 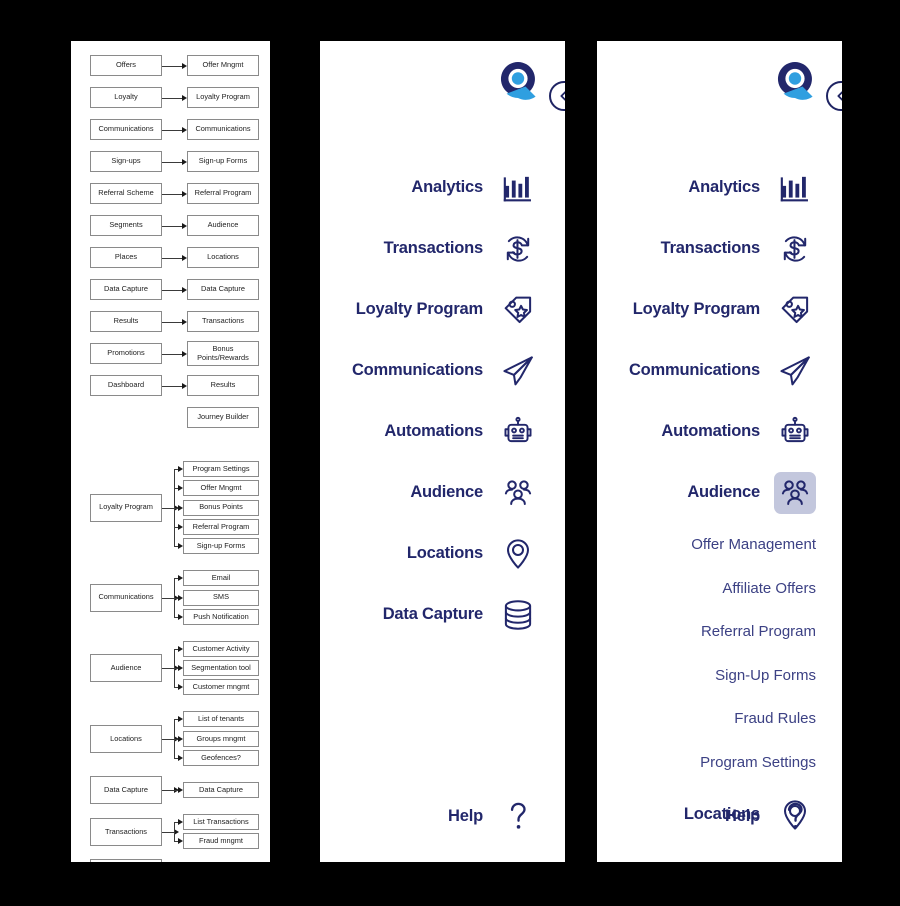 What do you see at coordinates (223, 353) in the screenshot?
I see `diagram-box-target: Bonus Points/Rewards` at bounding box center [223, 353].